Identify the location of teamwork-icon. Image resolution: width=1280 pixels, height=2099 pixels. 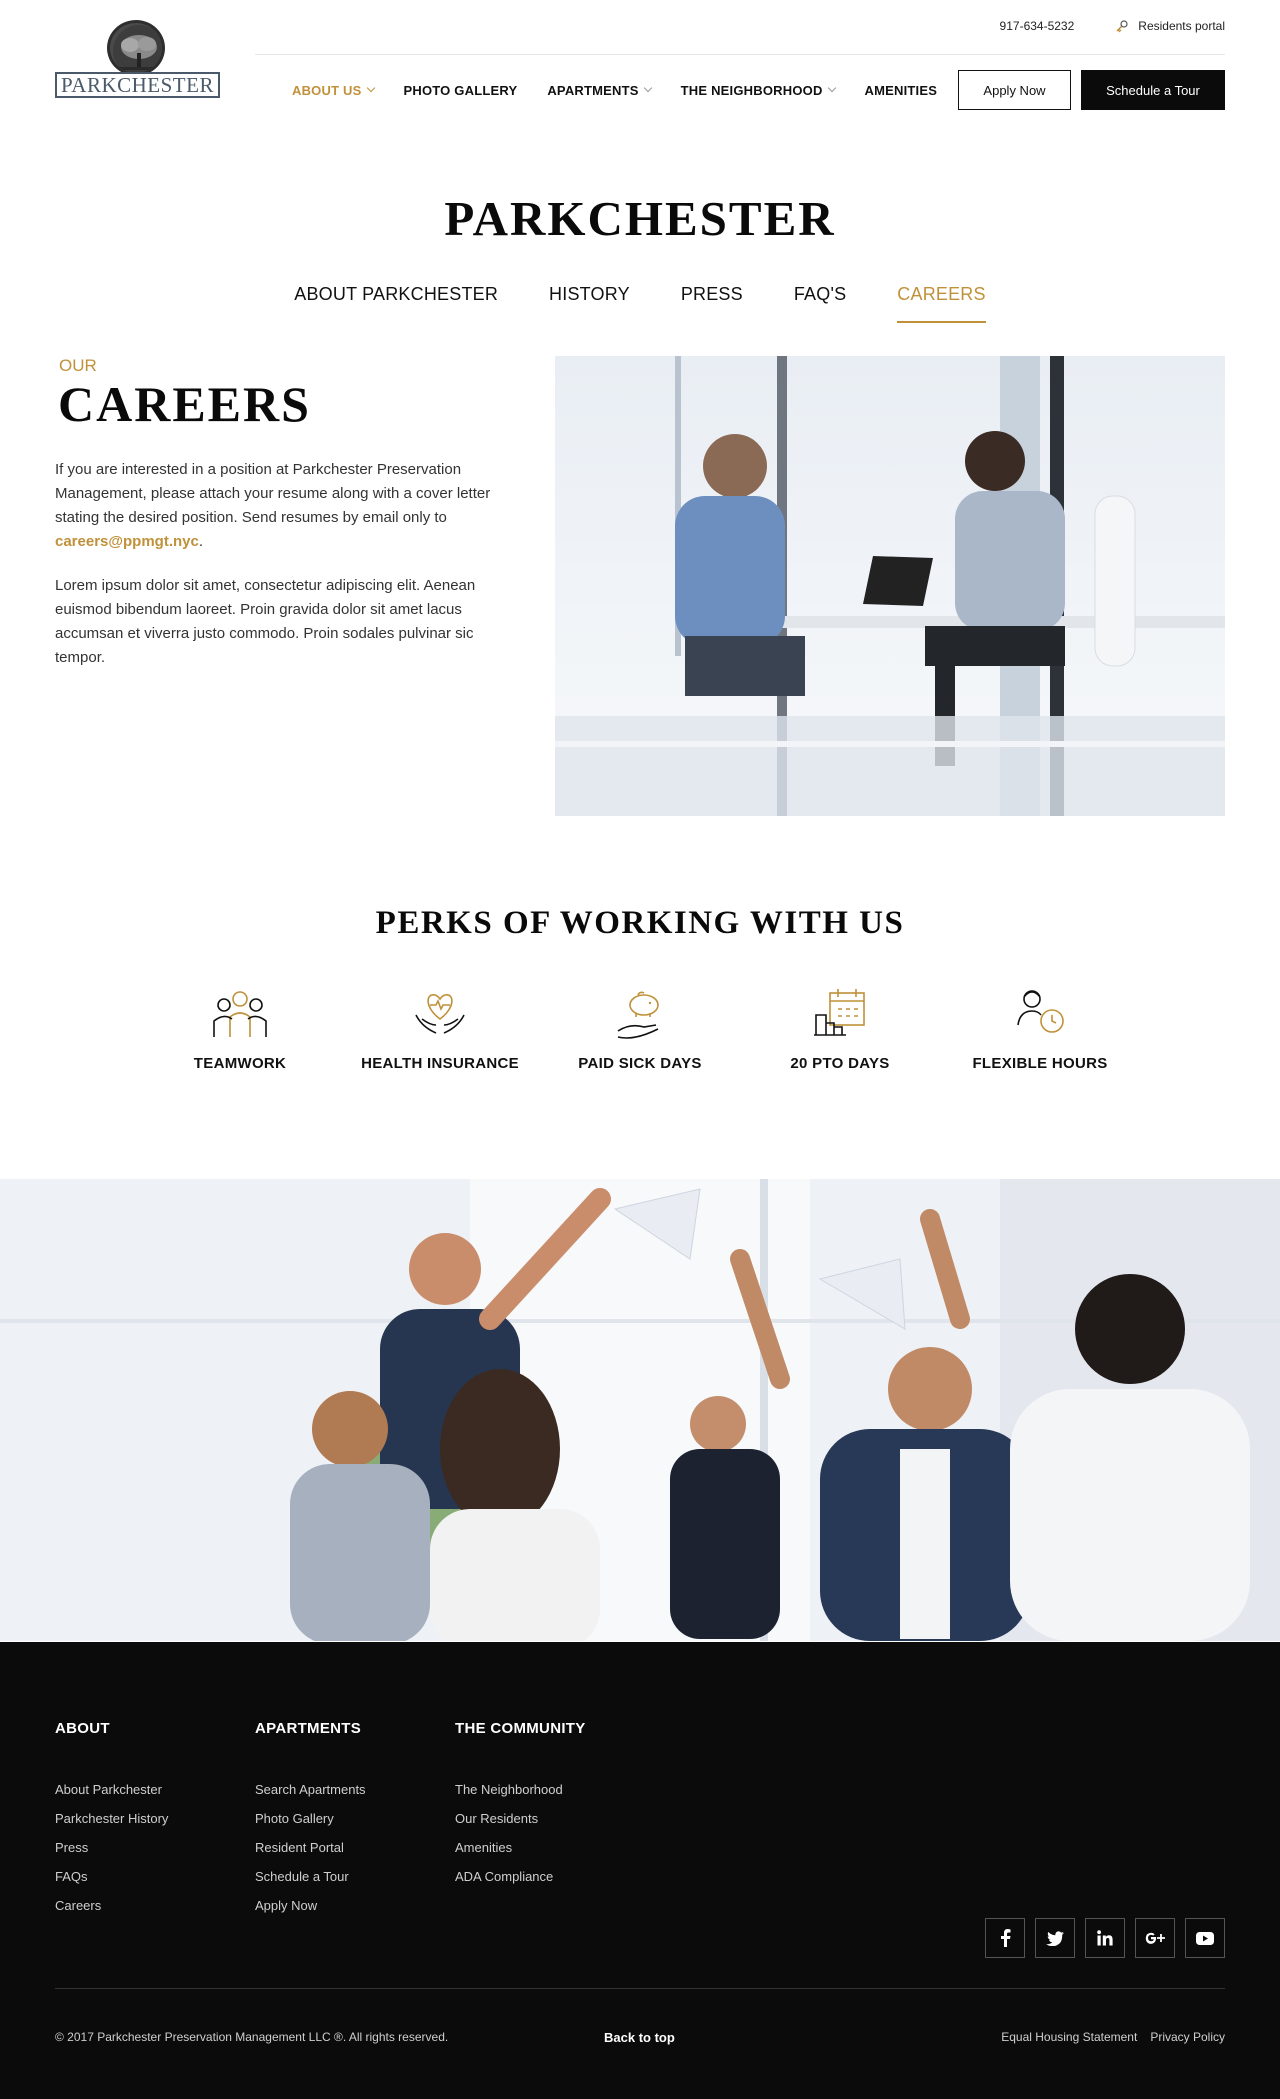
(240, 1015).